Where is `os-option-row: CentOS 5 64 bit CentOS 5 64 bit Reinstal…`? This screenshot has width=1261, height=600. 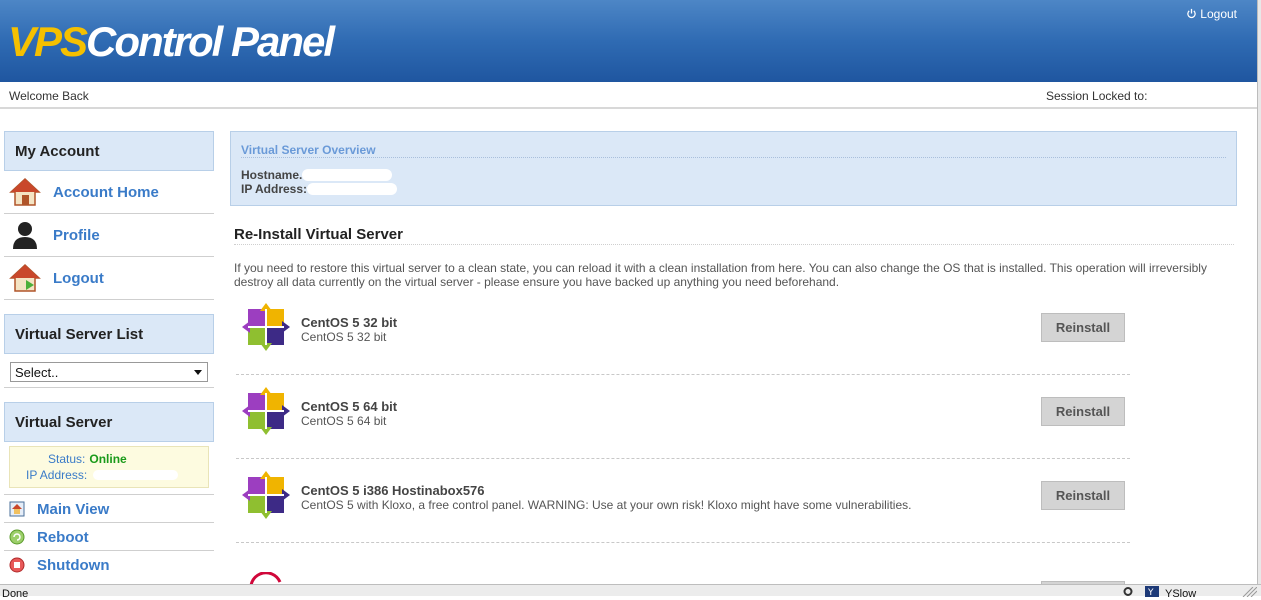
os-option-row: CentOS 5 64 bit CentOS 5 64 bit Reinstal… is located at coordinates (683, 417).